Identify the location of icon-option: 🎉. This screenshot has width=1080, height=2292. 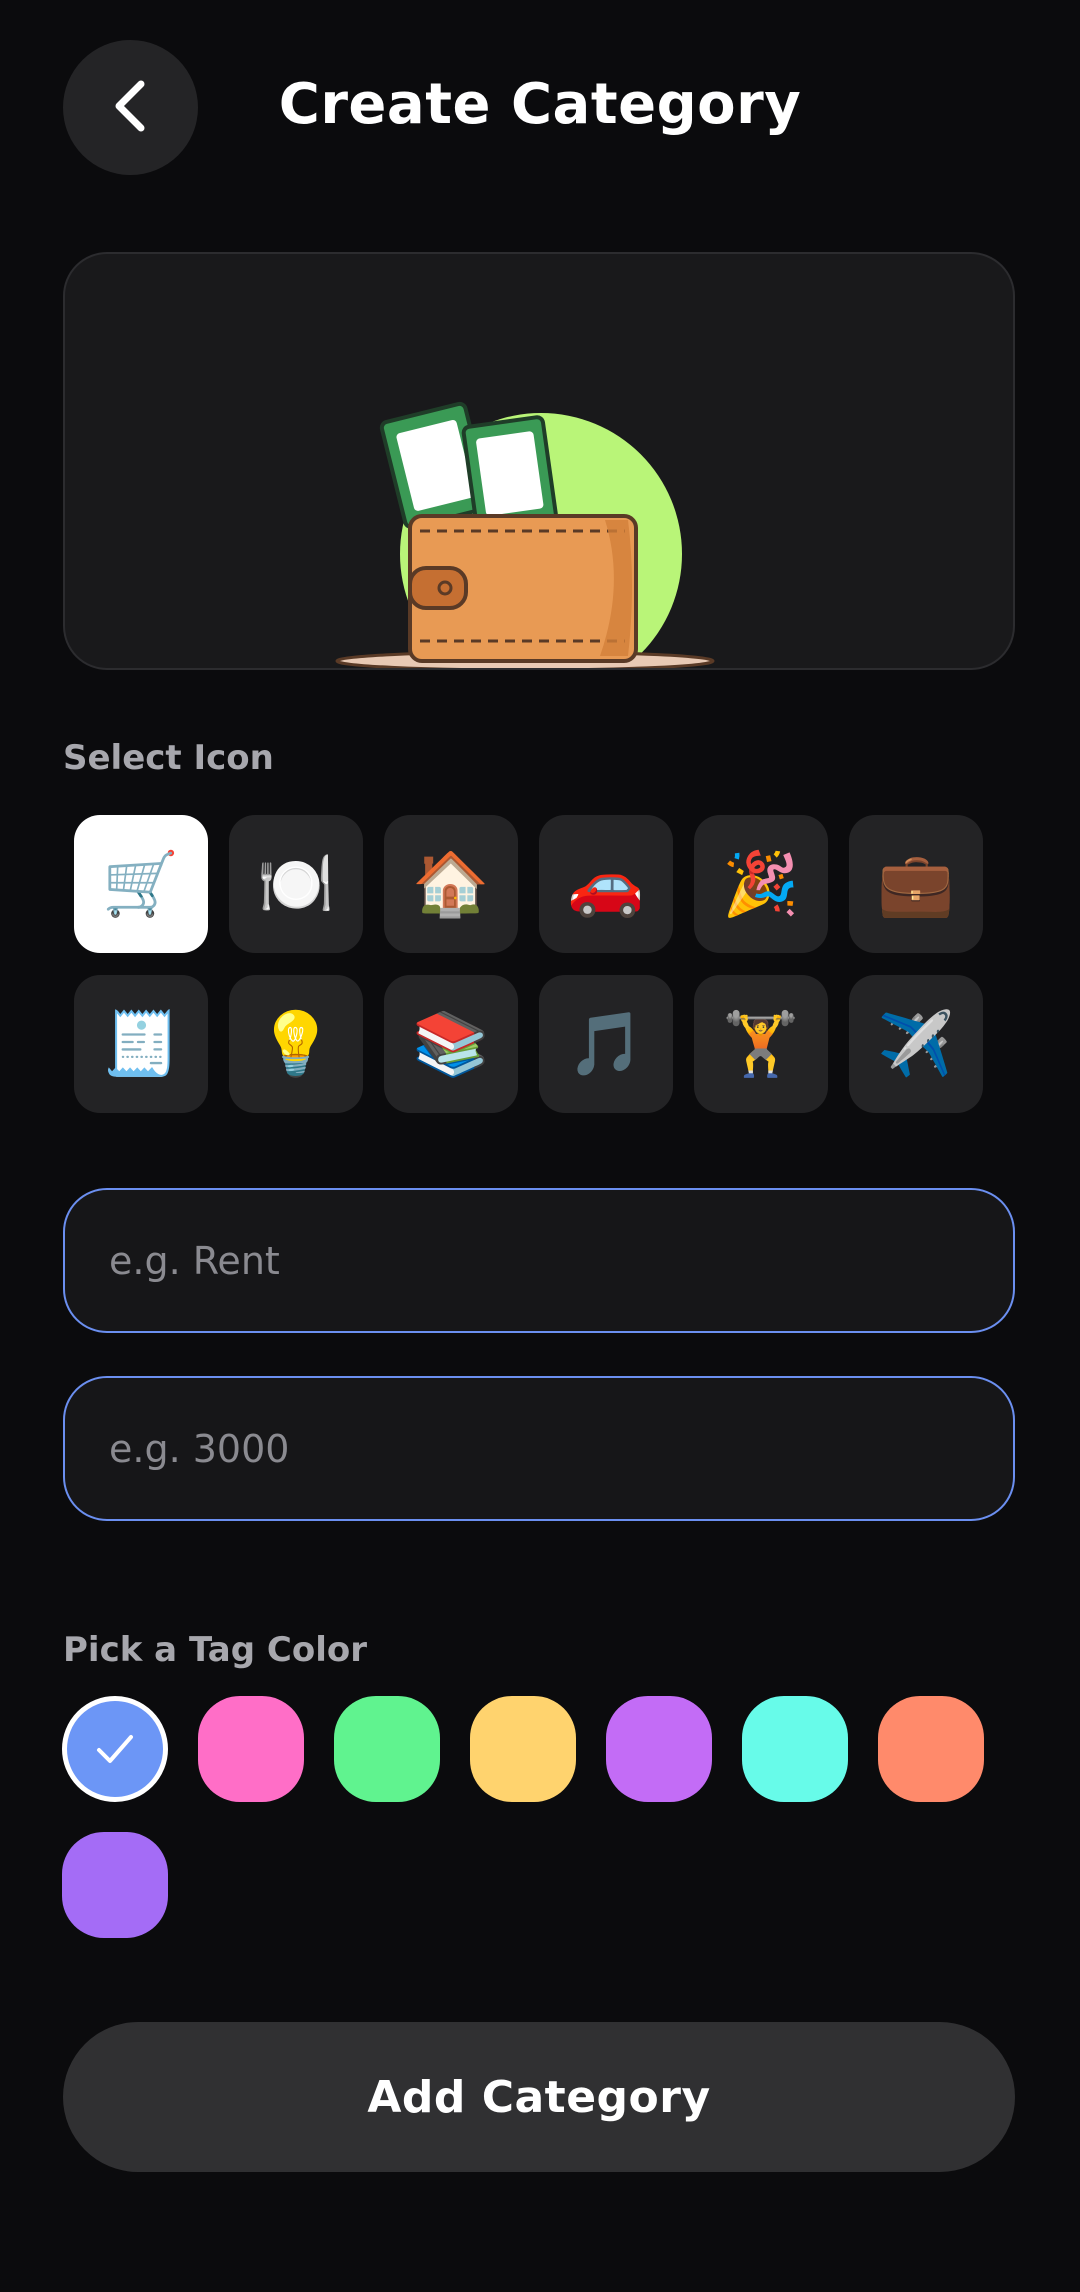
(761, 884).